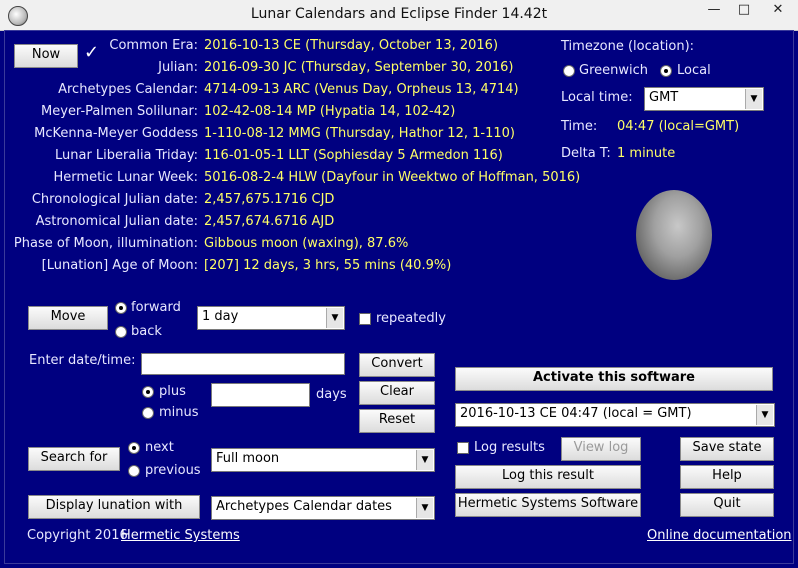 This screenshot has width=798, height=568. What do you see at coordinates (586, 153) in the screenshot?
I see `delta-t-label: Delta T:` at bounding box center [586, 153].